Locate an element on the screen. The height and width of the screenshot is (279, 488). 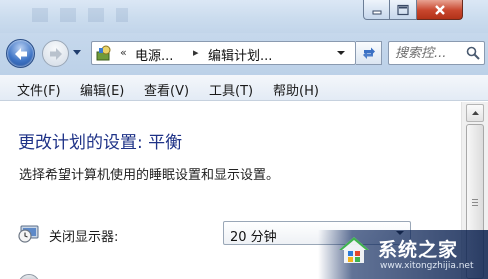
menu-bar: 文件(F) 编辑(E) 查看(V) 工具(T) 帮助(H) is located at coordinates (244, 88).